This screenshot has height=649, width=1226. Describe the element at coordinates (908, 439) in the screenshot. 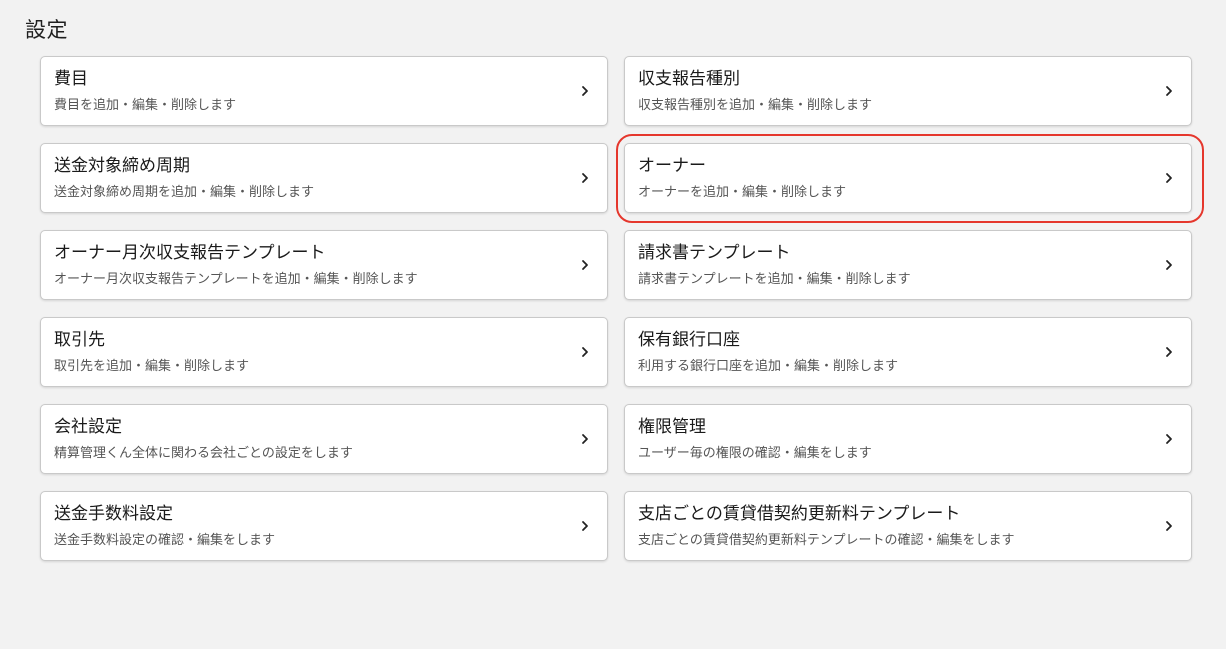

I see `settings-card-permissions: 権限管理 ユーザー毎の権限の確認・編集をします` at that location.